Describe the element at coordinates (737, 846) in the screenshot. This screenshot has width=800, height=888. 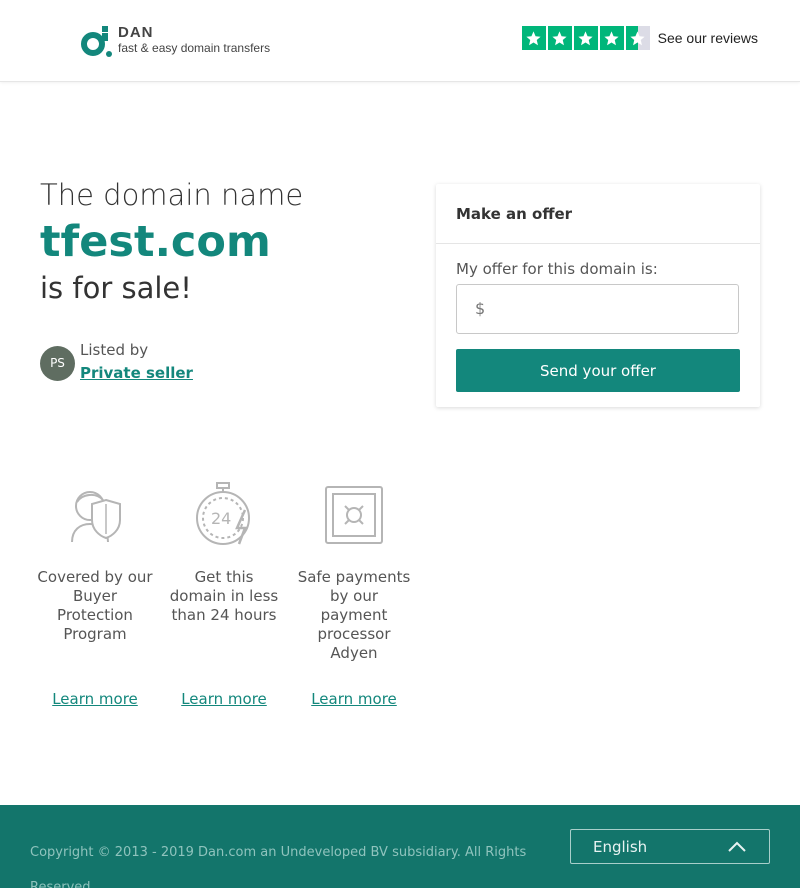
I see `chevron-up-icon` at that location.